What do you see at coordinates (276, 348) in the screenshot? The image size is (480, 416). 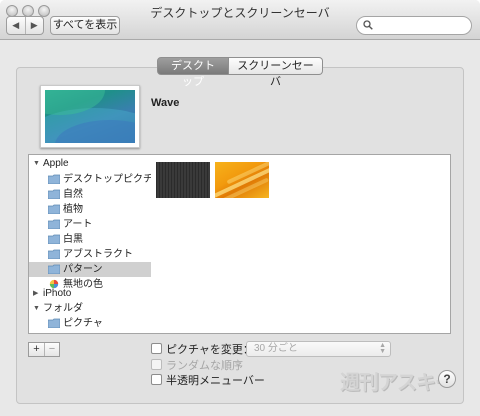 I see `interval-select-value: 30 分ごと` at bounding box center [276, 348].